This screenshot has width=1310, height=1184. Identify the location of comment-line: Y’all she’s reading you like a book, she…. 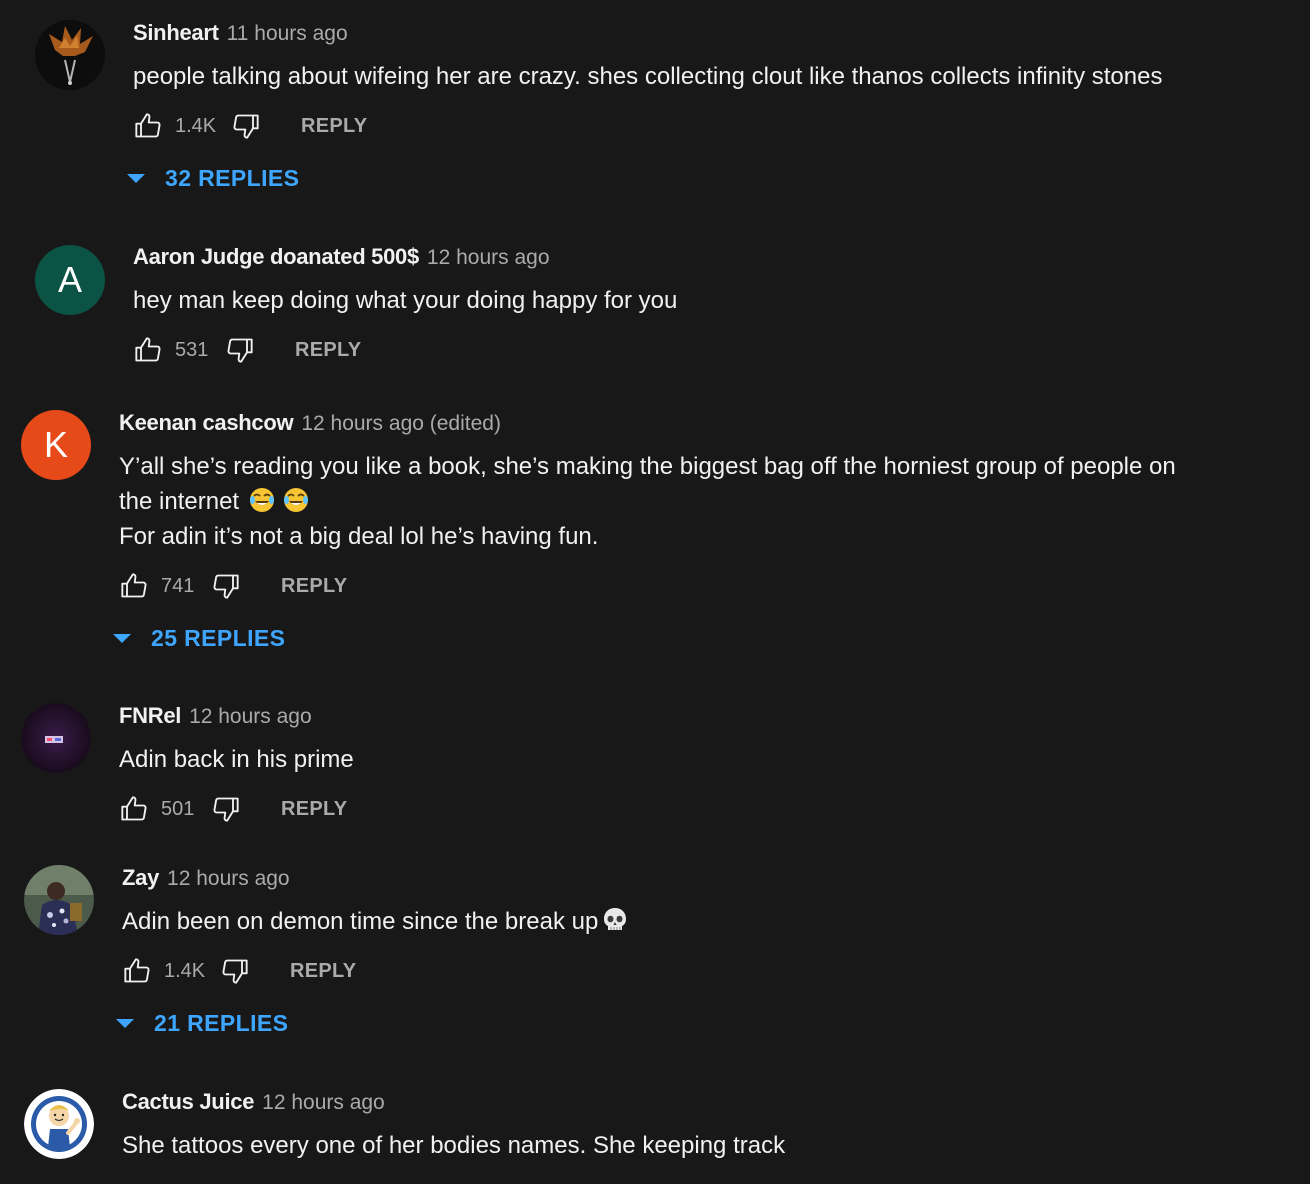
(647, 466).